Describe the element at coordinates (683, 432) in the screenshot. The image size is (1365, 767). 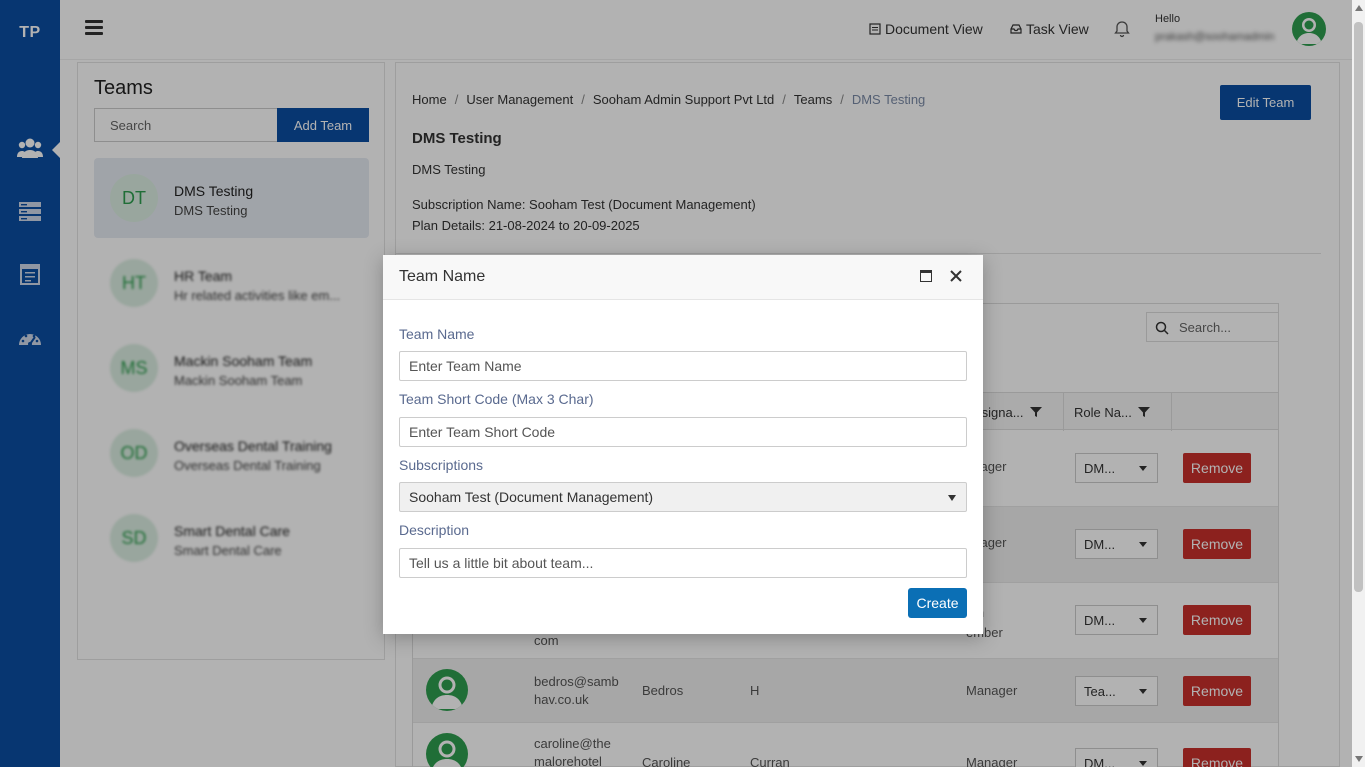
I see `short-code-input: Enter Team Short Code` at that location.